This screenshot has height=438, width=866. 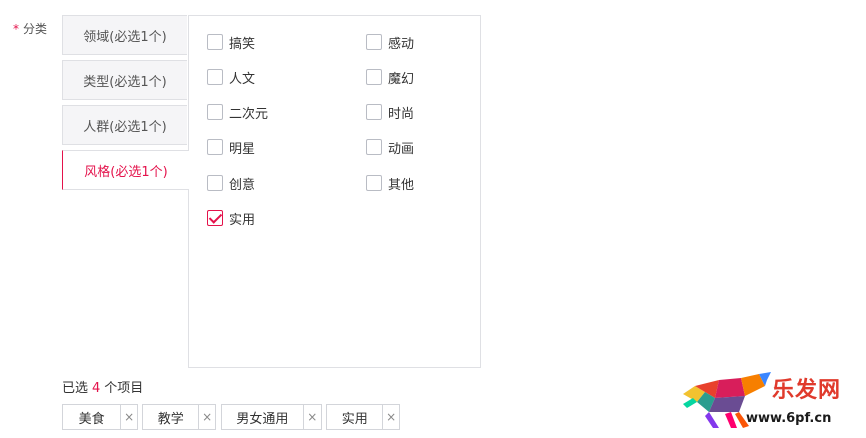 What do you see at coordinates (242, 79) in the screenshot?
I see `option-label: 人文` at bounding box center [242, 79].